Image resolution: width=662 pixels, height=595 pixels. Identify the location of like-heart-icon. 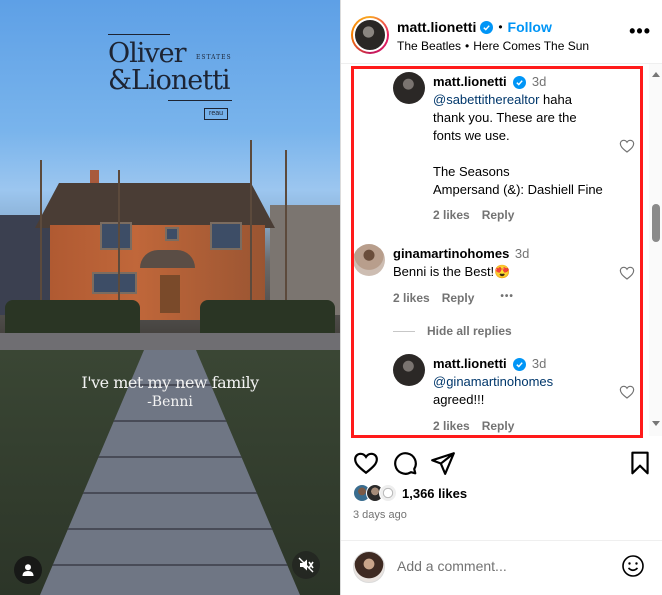
(366, 463).